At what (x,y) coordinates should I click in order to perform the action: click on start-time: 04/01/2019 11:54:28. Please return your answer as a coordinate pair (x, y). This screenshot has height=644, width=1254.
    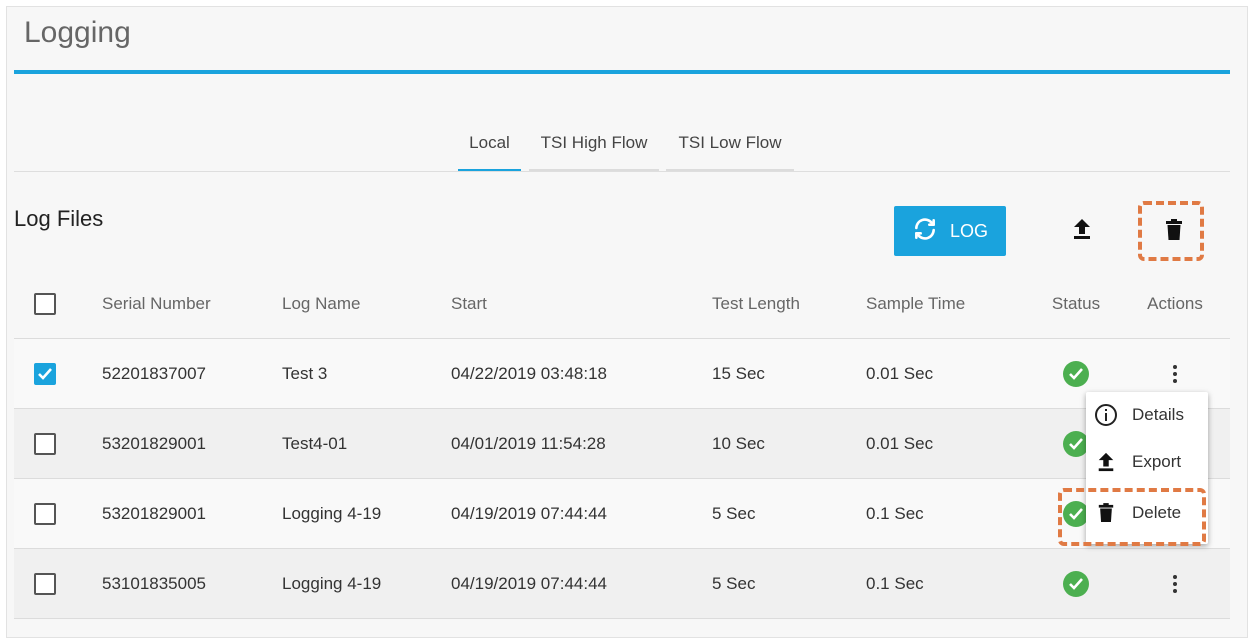
    Looking at the image, I should click on (528, 443).